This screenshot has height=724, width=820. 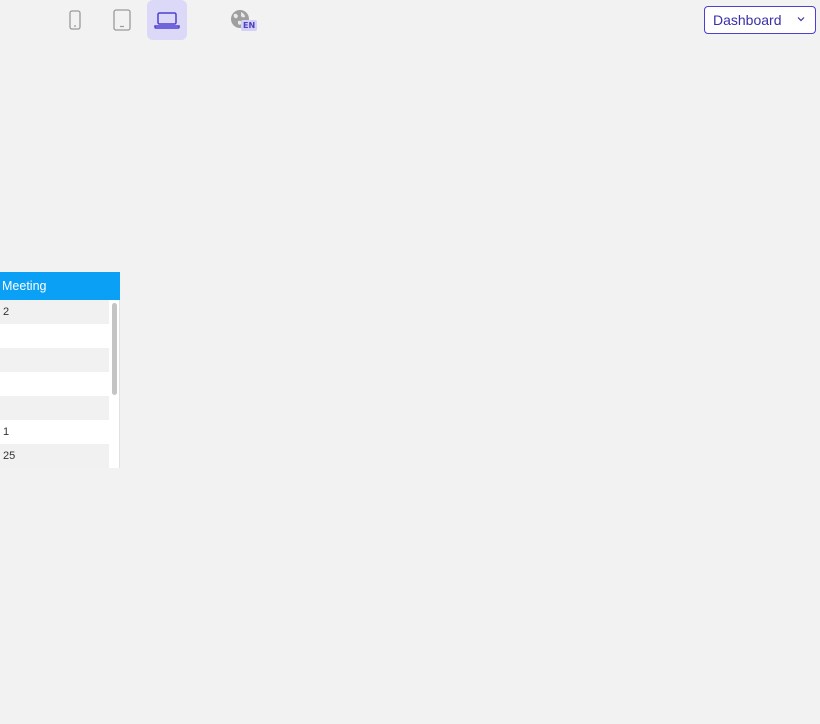 I want to click on device-tablet-button, so click(x=122, y=20).